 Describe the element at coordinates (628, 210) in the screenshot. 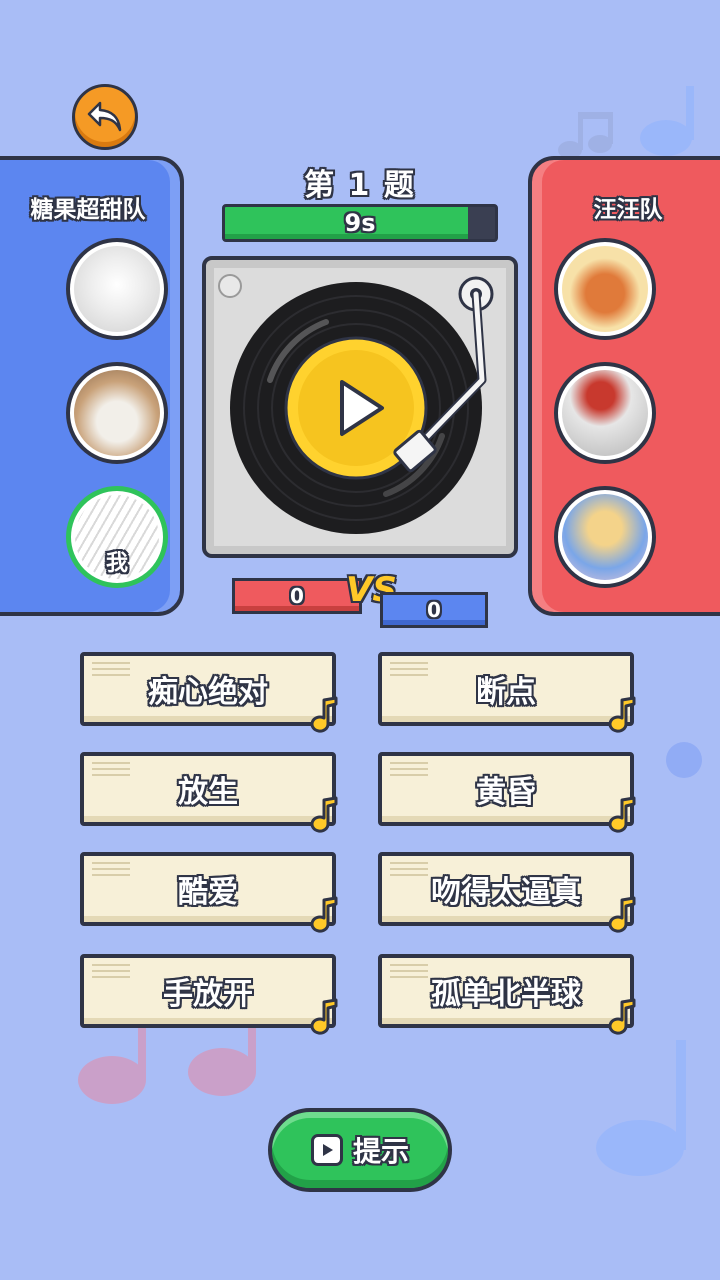

I see `team-name-right: 汪汪队` at that location.